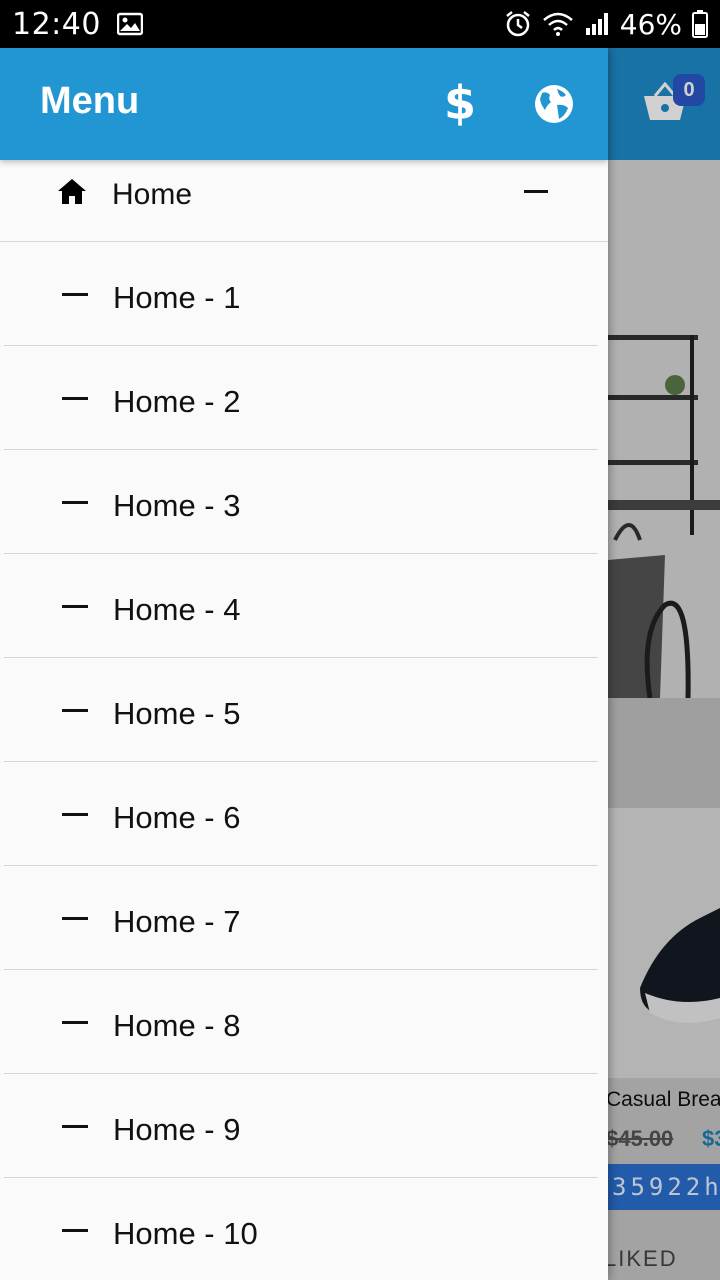 The image size is (720, 1280). Describe the element at coordinates (301, 398) in the screenshot. I see `submenu-item-home-2: Home - 2` at that location.